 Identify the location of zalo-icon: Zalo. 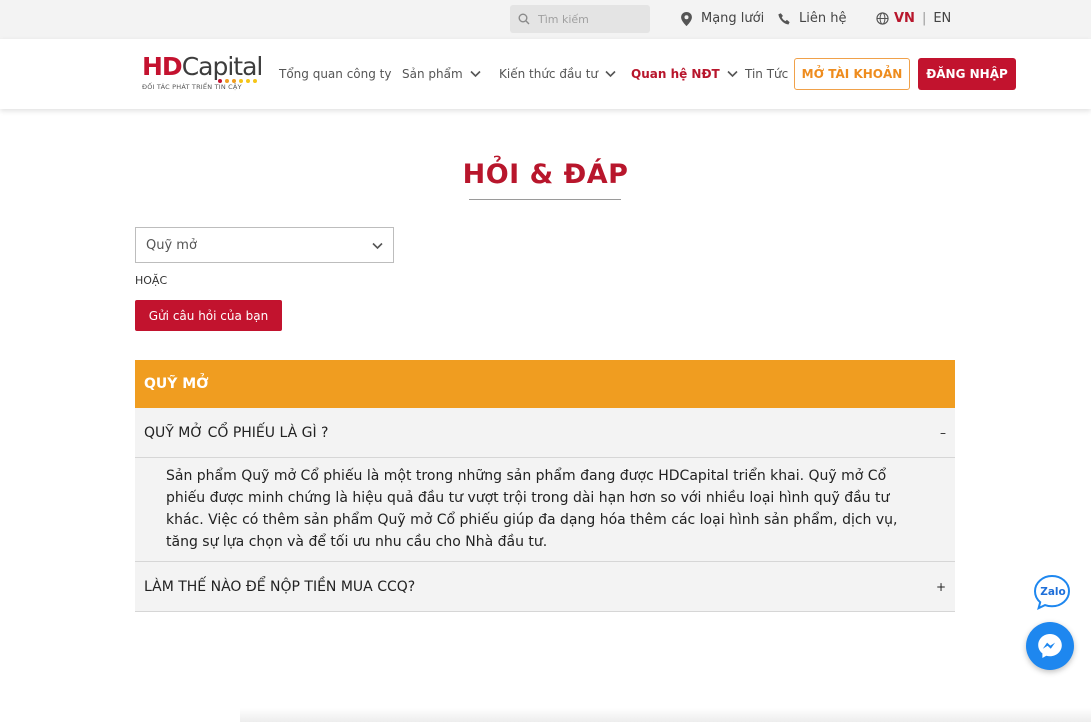
(1052, 592).